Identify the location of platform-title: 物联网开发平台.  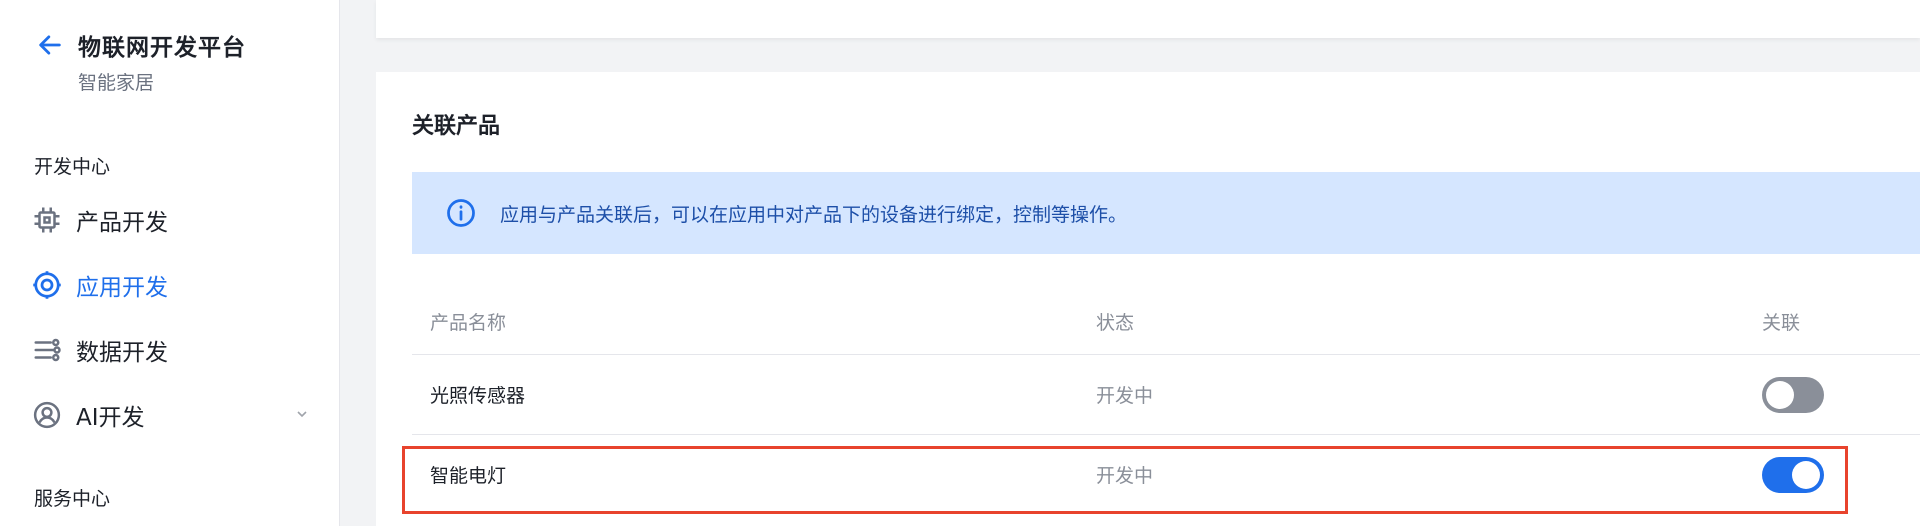
(162, 48).